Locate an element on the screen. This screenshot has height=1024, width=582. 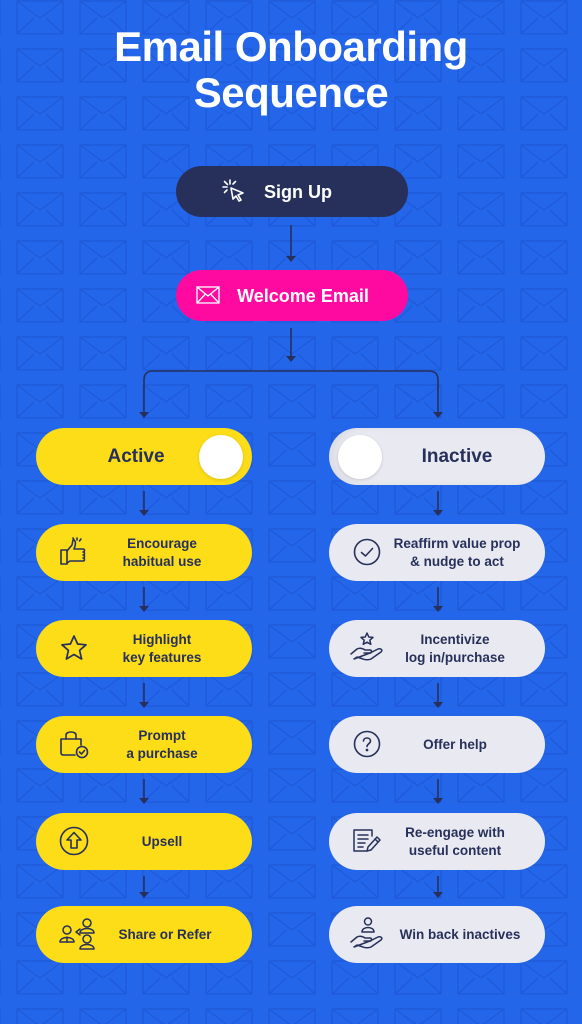
active-step-1: Encourage habitual use is located at coordinates (144, 552).